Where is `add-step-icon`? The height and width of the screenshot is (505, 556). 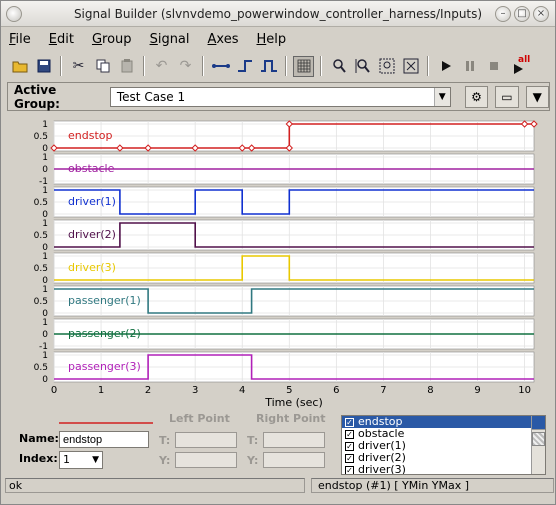
add-step-icon is located at coordinates (244, 66).